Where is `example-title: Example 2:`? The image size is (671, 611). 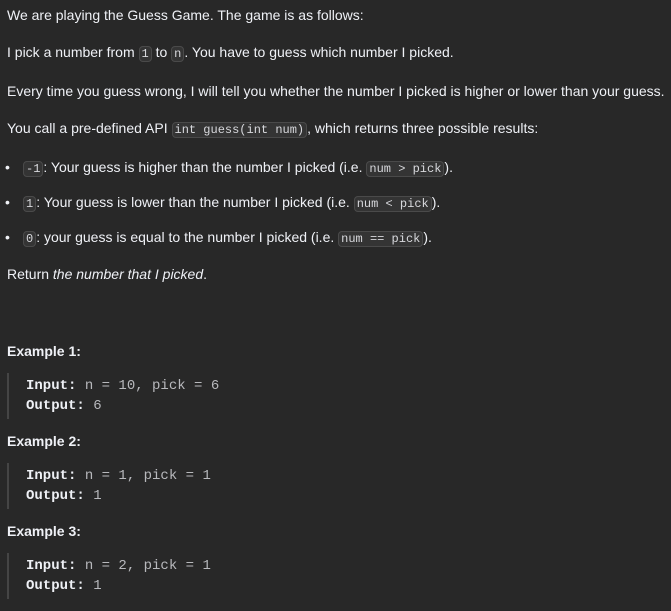 example-title: Example 2: is located at coordinates (44, 441).